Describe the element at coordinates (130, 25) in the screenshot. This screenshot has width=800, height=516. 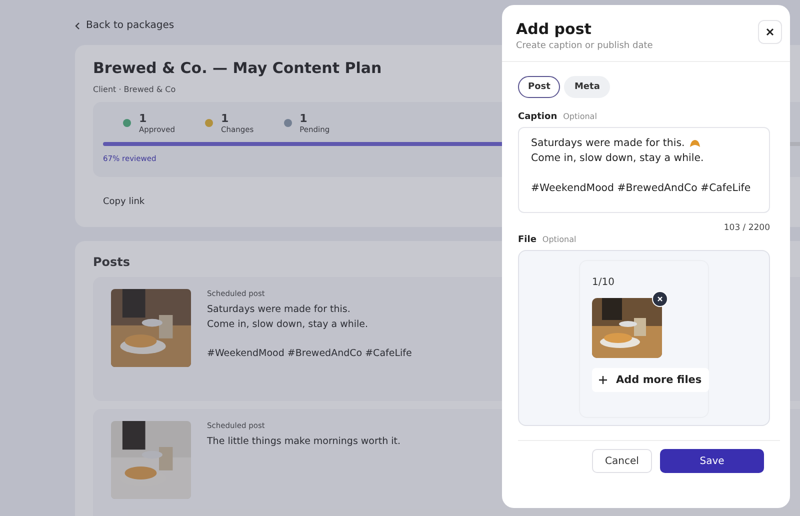
I see `back-link: Back to packages` at that location.